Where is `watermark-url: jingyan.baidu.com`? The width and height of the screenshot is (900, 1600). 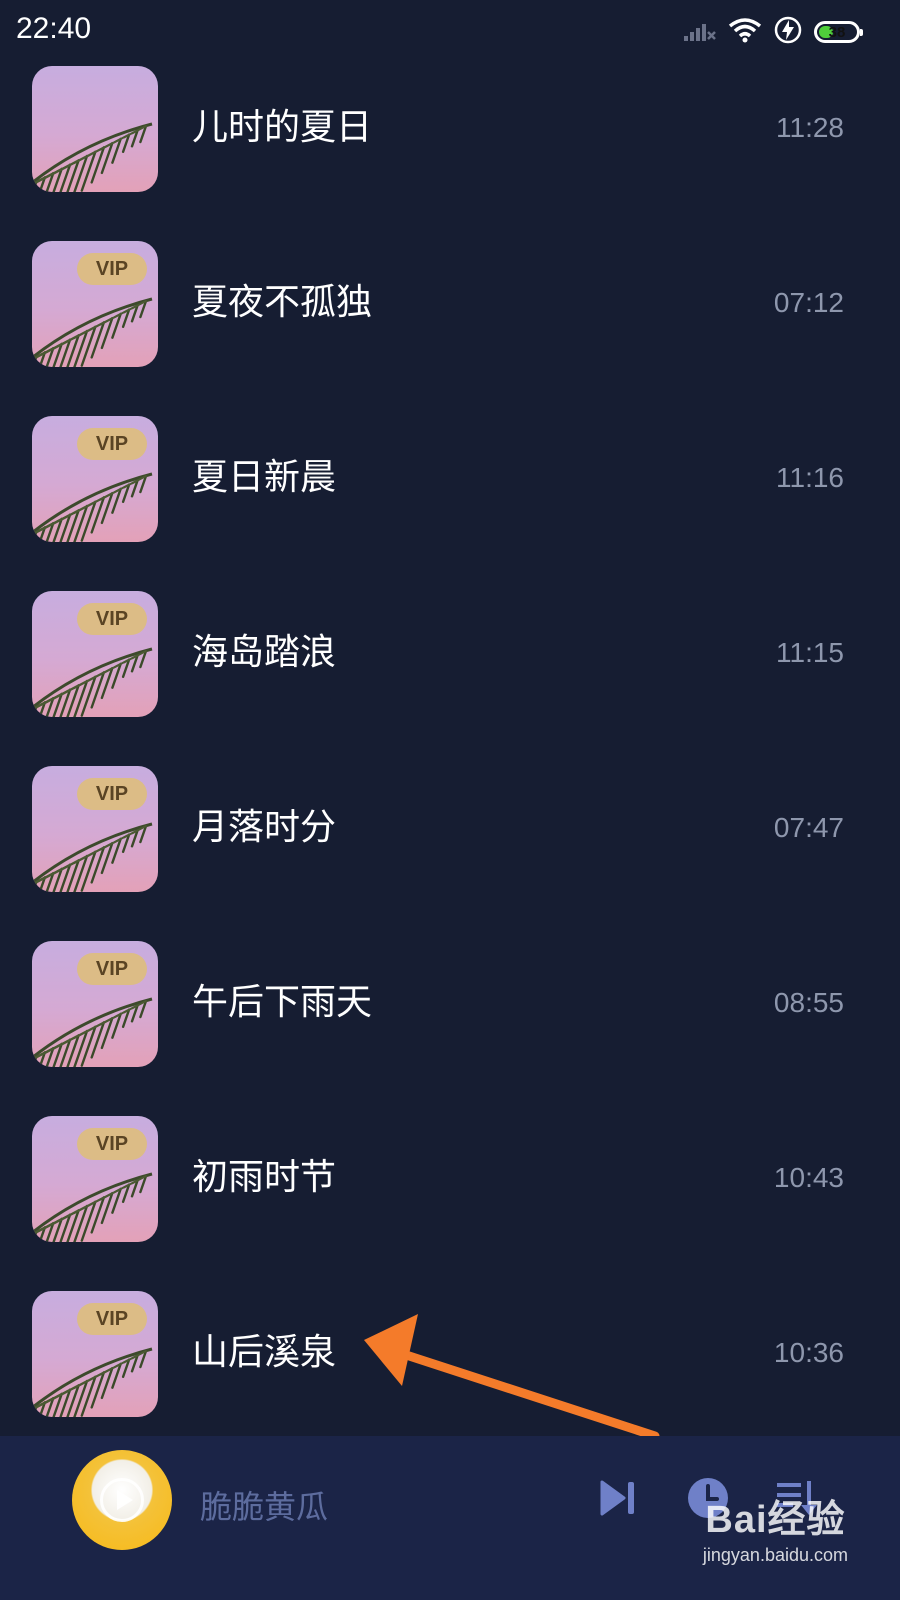 watermark-url: jingyan.baidu.com is located at coordinates (775, 1555).